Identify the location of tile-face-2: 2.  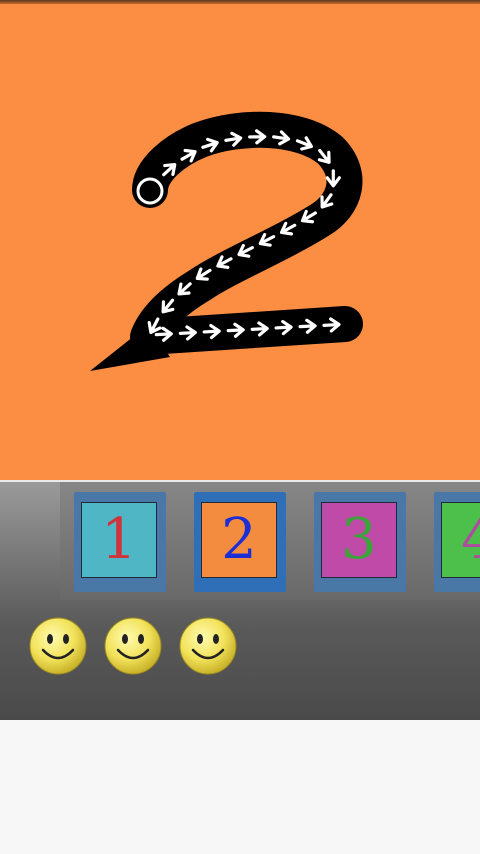
(239, 540).